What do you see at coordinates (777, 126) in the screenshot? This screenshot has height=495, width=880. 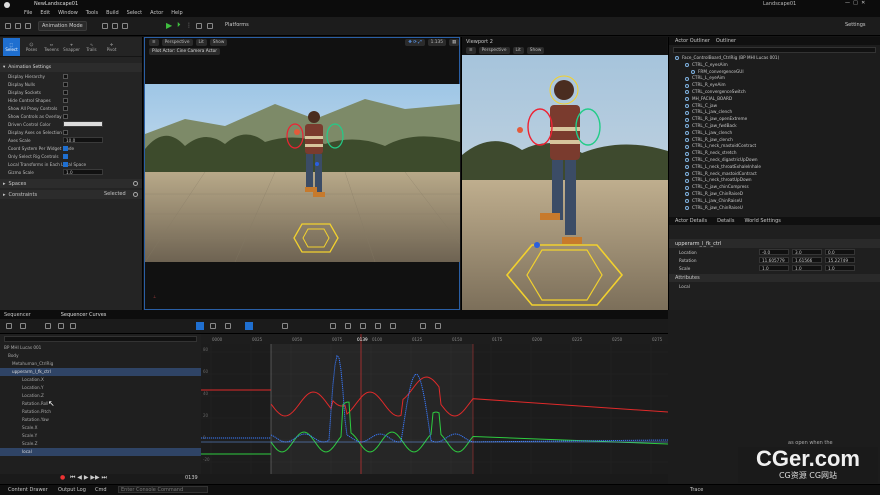 I see `outliner-item: CTRL_C_jaw_fwdBack` at bounding box center [777, 126].